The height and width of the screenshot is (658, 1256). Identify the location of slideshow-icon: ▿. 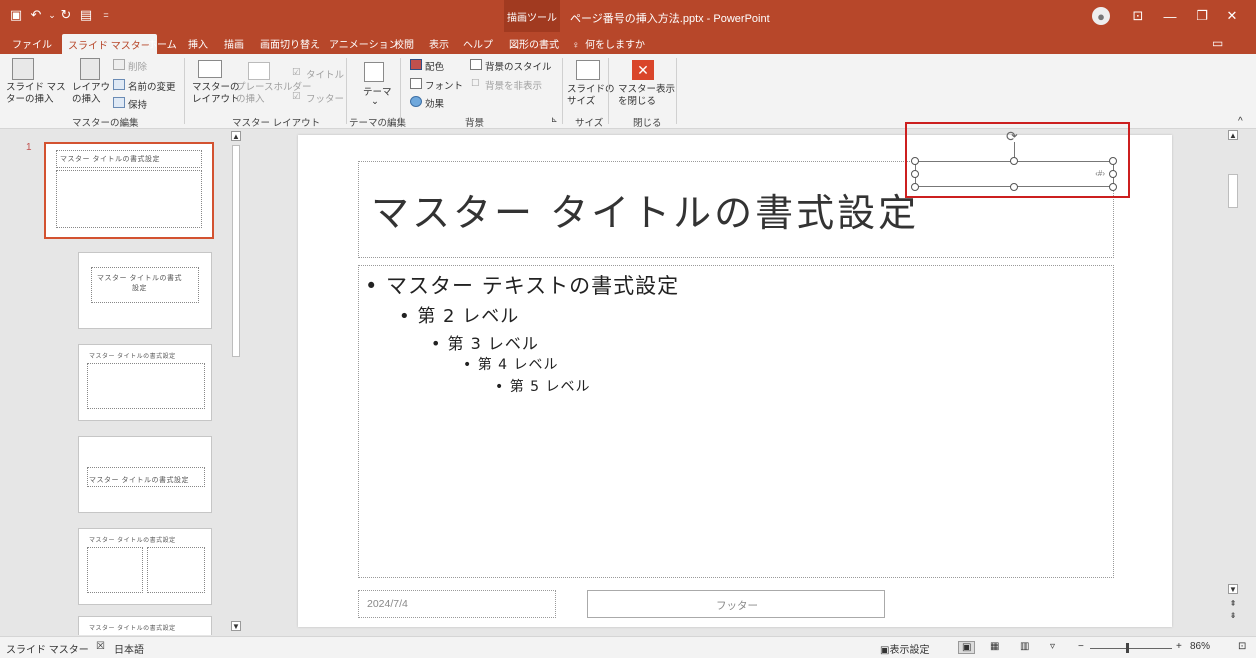
(1052, 646).